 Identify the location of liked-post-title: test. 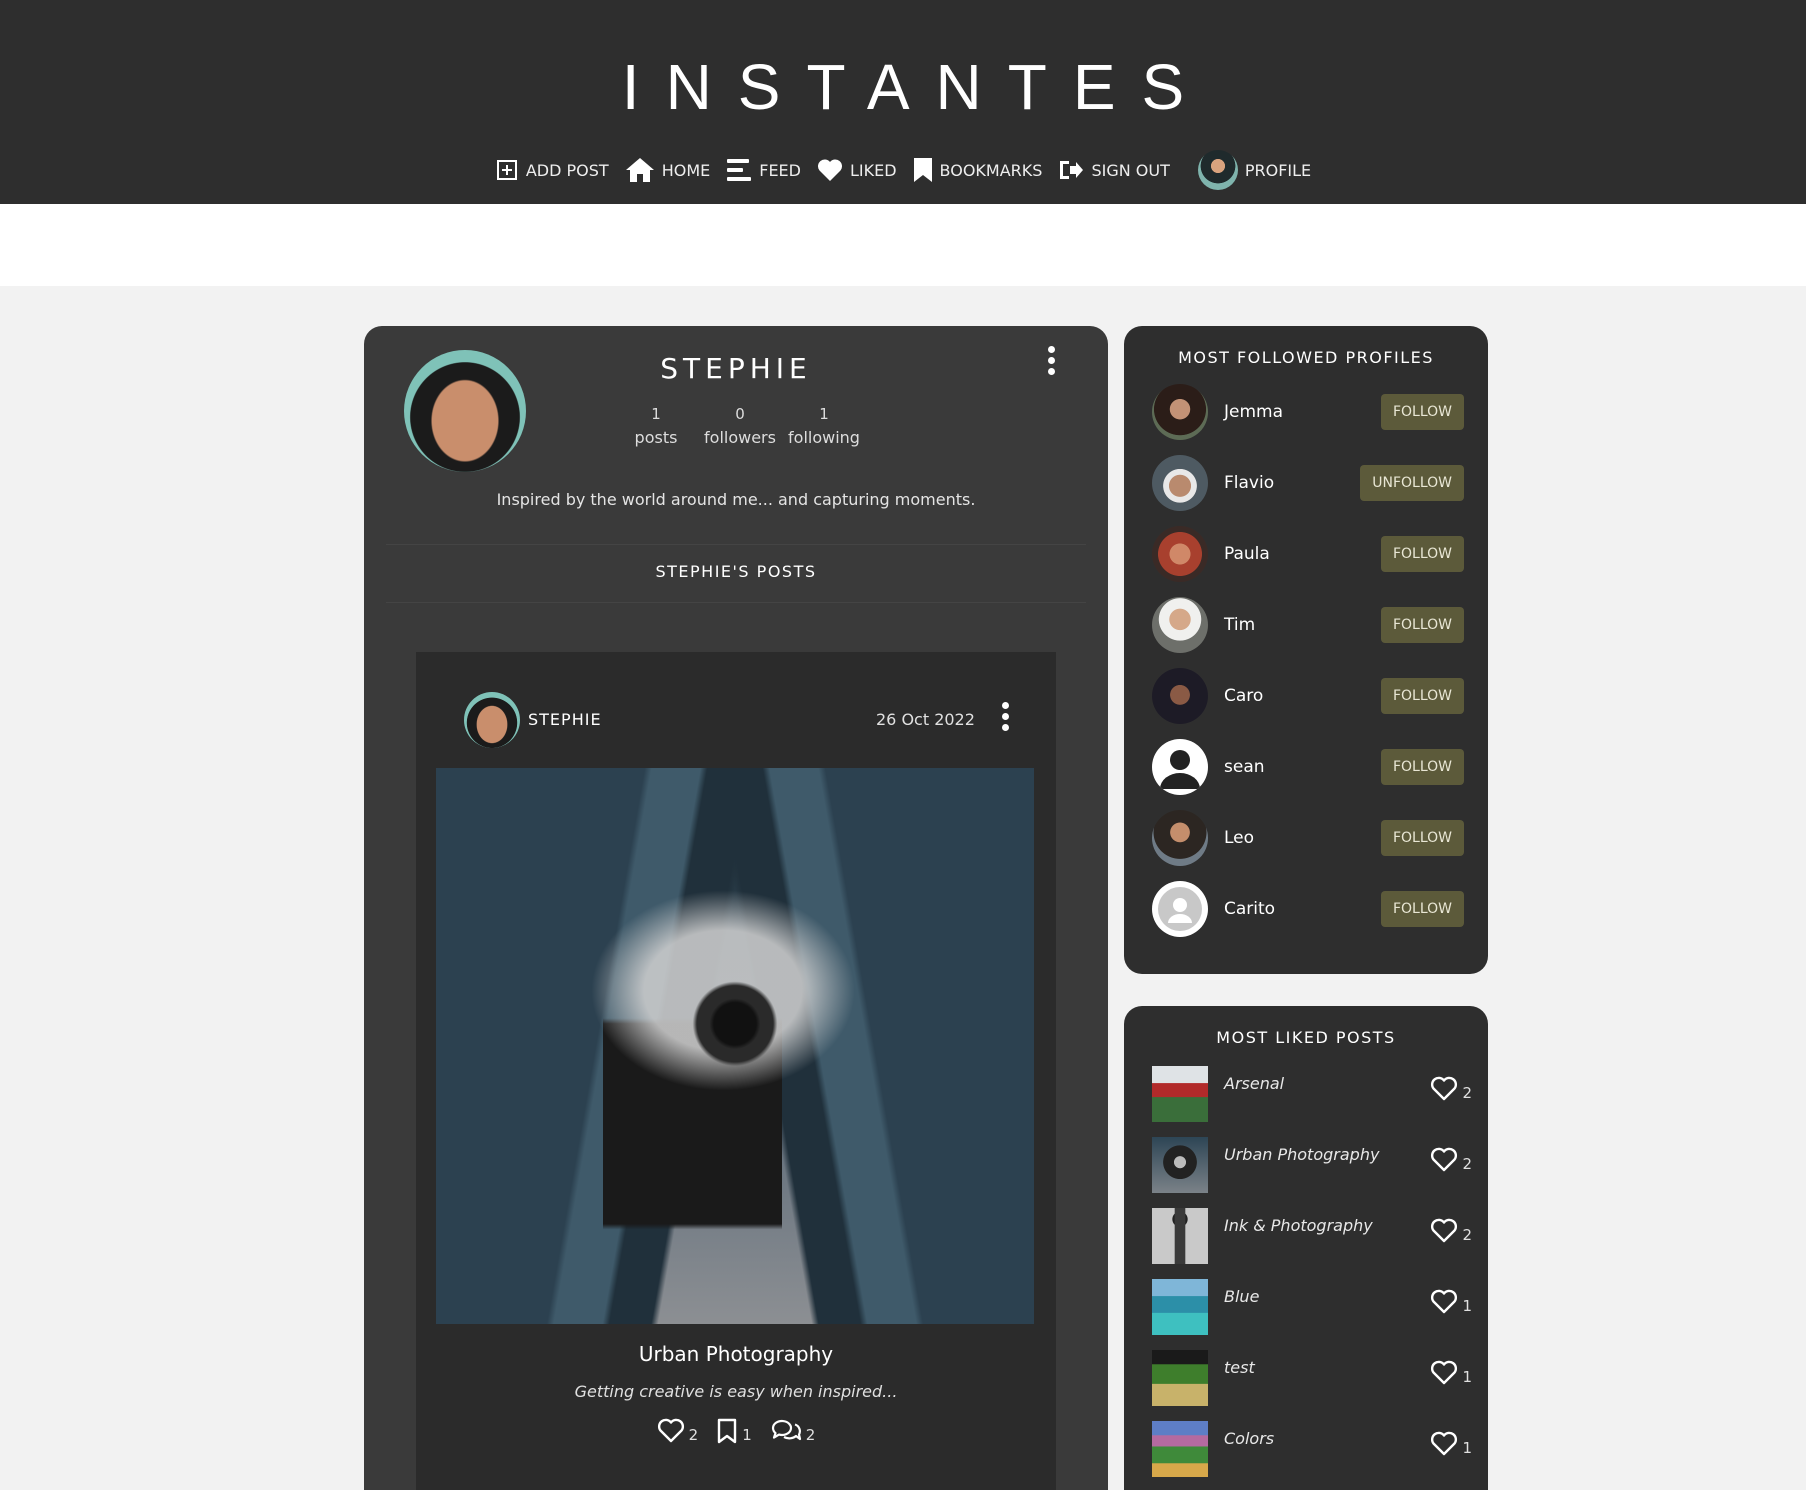
(1327, 1367).